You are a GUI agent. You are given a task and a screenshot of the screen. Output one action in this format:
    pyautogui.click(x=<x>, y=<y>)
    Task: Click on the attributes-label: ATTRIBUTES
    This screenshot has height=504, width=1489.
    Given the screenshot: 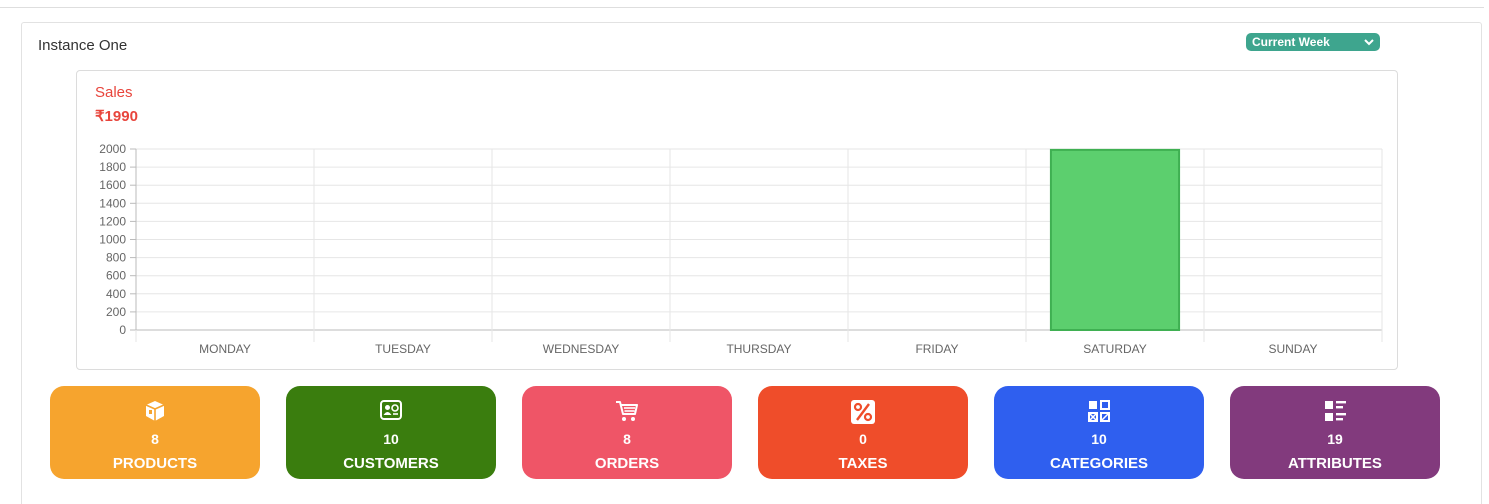 What is the action you would take?
    pyautogui.click(x=1335, y=463)
    